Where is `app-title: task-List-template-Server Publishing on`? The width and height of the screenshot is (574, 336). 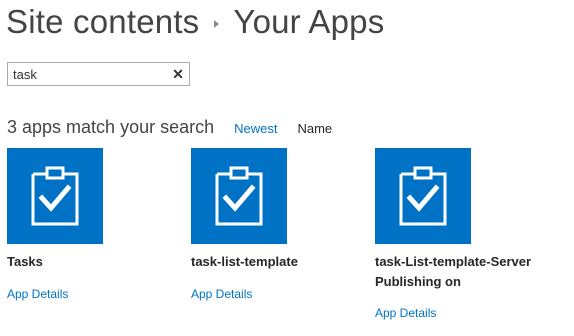 app-title: task-List-template-Server Publishing on is located at coordinates (455, 272).